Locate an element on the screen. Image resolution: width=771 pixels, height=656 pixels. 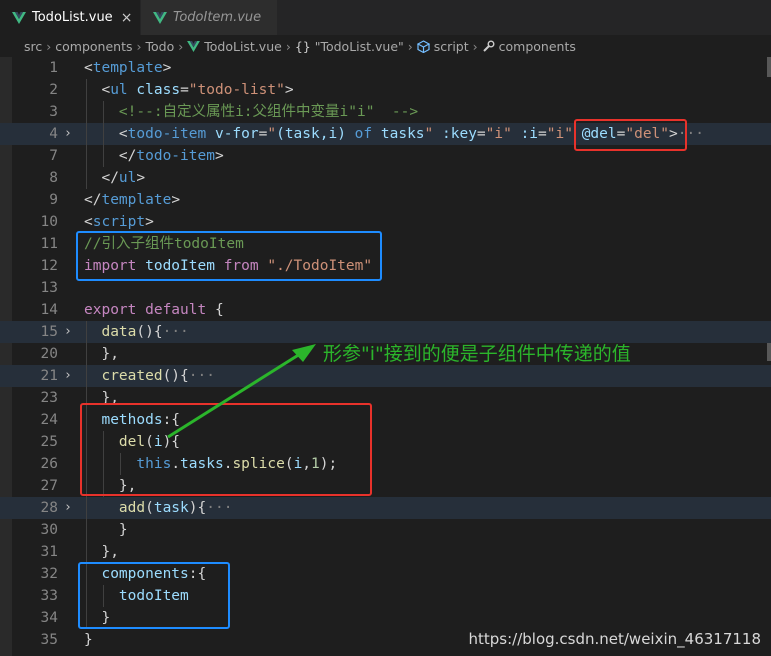
arrow-annotation is located at coordinates (241, 391).